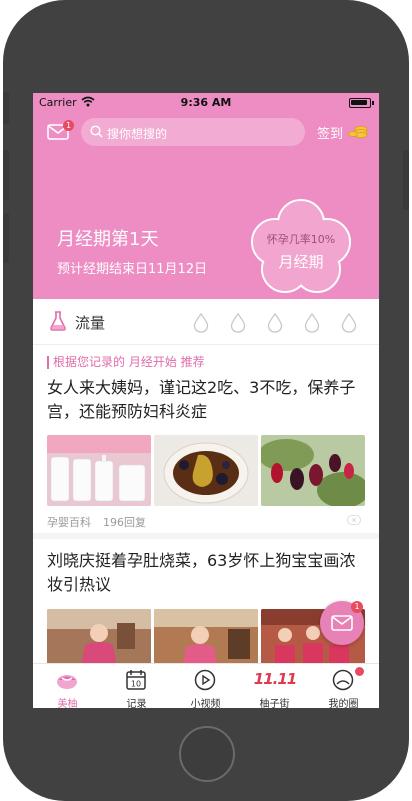 The height and width of the screenshot is (801, 412). Describe the element at coordinates (275, 679) in the screenshot. I see `double-eleven-icon: 11.11` at that location.